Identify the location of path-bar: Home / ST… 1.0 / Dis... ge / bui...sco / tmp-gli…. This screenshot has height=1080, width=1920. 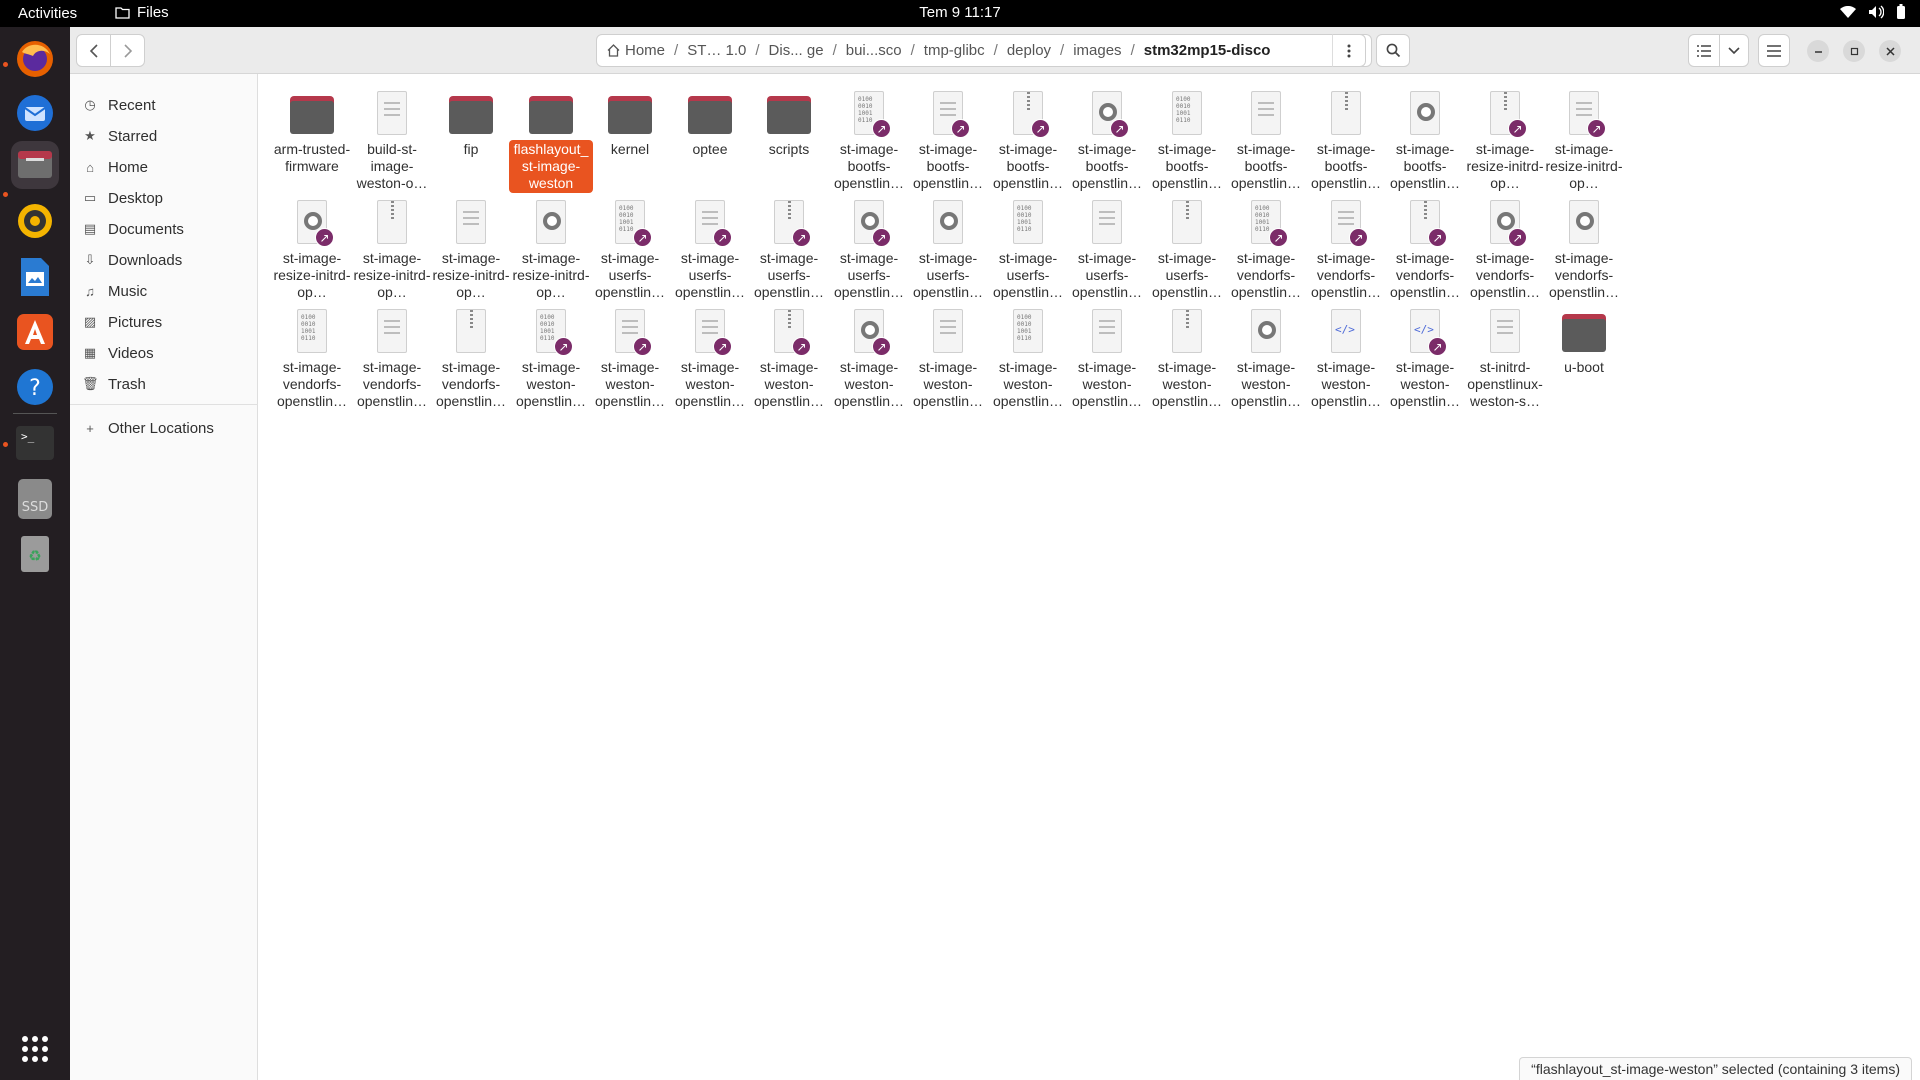
(984, 50).